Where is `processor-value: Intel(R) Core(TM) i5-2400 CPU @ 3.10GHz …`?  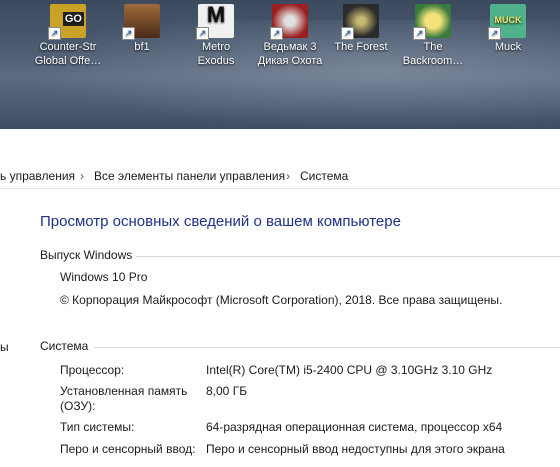 processor-value: Intel(R) Core(TM) i5-2400 CPU @ 3.10GHz … is located at coordinates (349, 370).